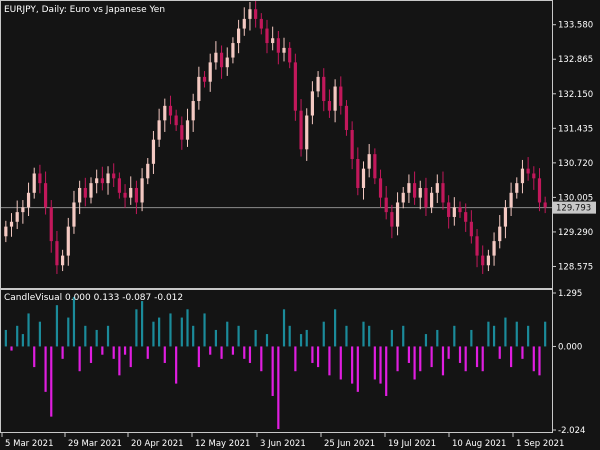 This screenshot has width=600, height=450. Describe the element at coordinates (95, 444) in the screenshot. I see `time-tick-label: 29 Mar 2021` at that location.